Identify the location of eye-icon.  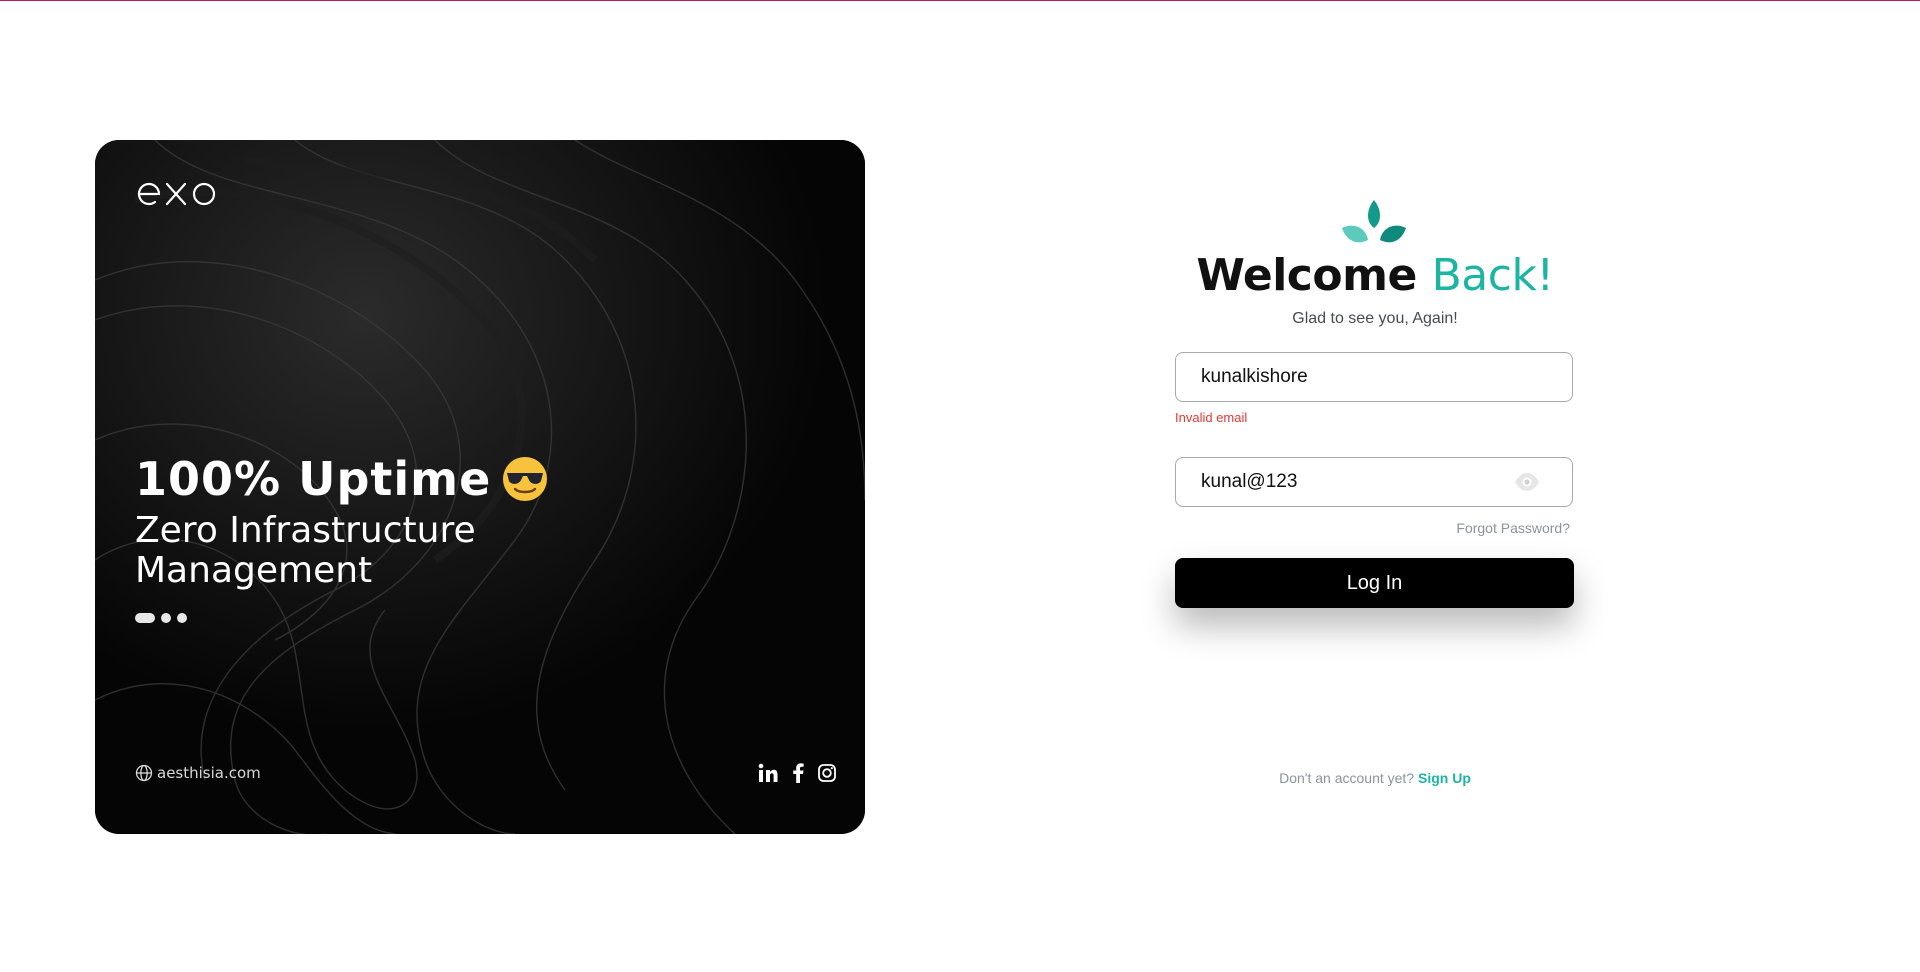
(1527, 482).